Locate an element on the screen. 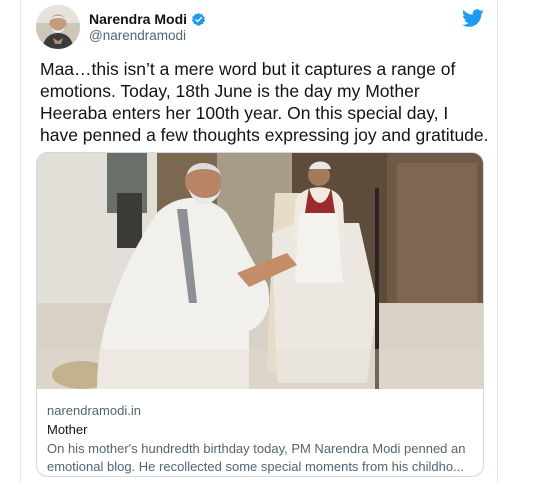  author-name-row: Narendra Modi is located at coordinates (147, 19).